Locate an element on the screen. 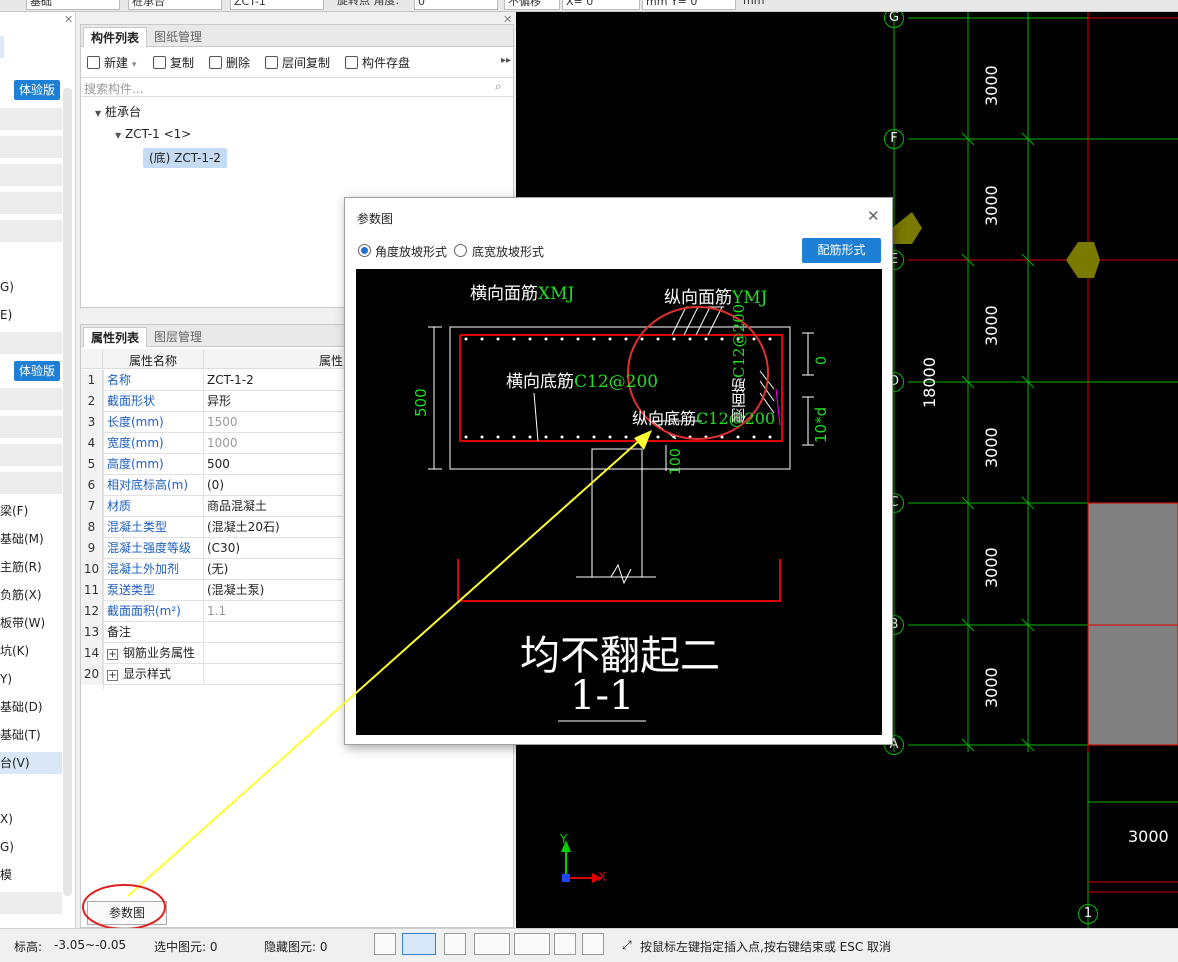 This screenshot has width=1178, height=962. property-row: 14 + 钢筋业务属性 is located at coordinates (212, 653).